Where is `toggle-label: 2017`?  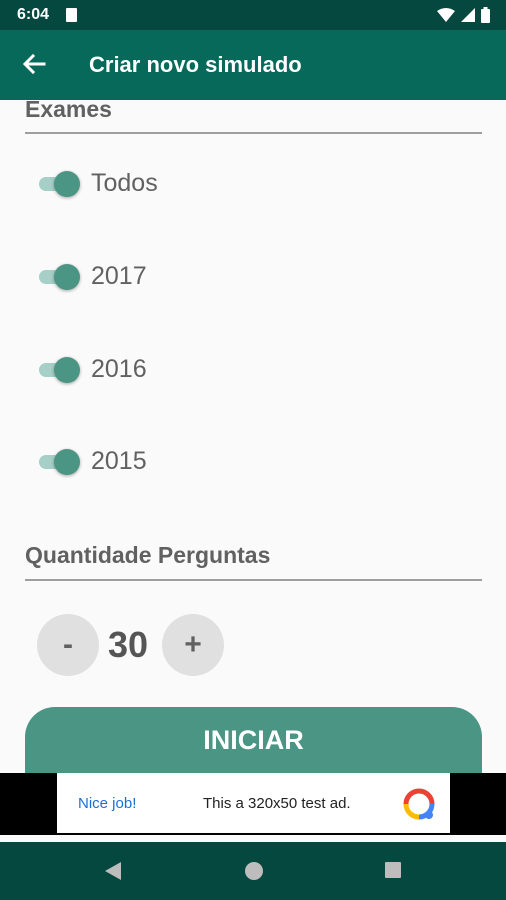 toggle-label: 2017 is located at coordinates (119, 276).